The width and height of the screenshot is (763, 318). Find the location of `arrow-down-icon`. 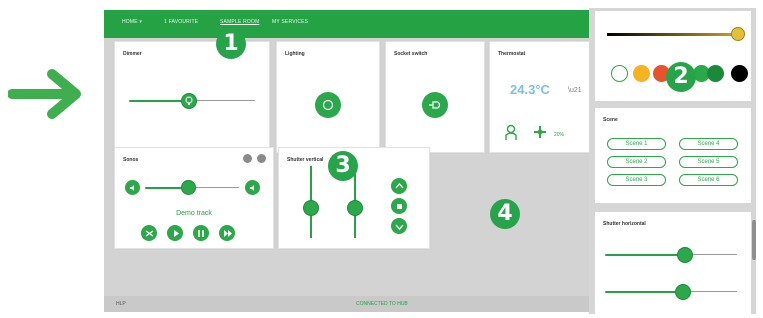

arrow-down-icon is located at coordinates (399, 227).